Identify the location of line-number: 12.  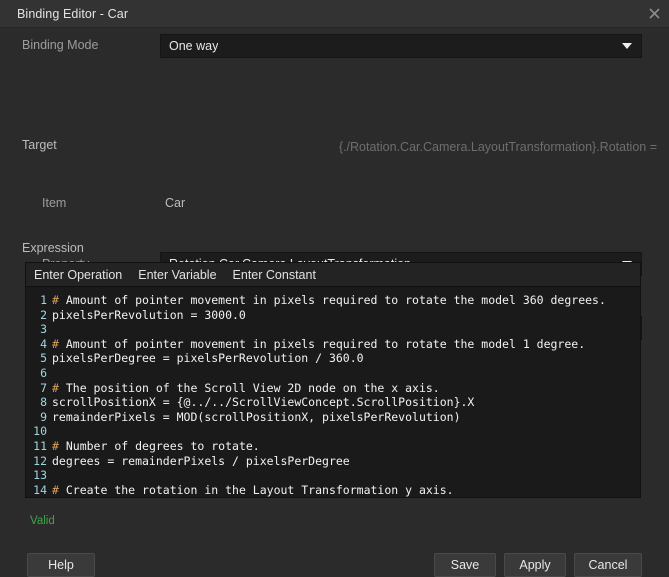
(40, 460).